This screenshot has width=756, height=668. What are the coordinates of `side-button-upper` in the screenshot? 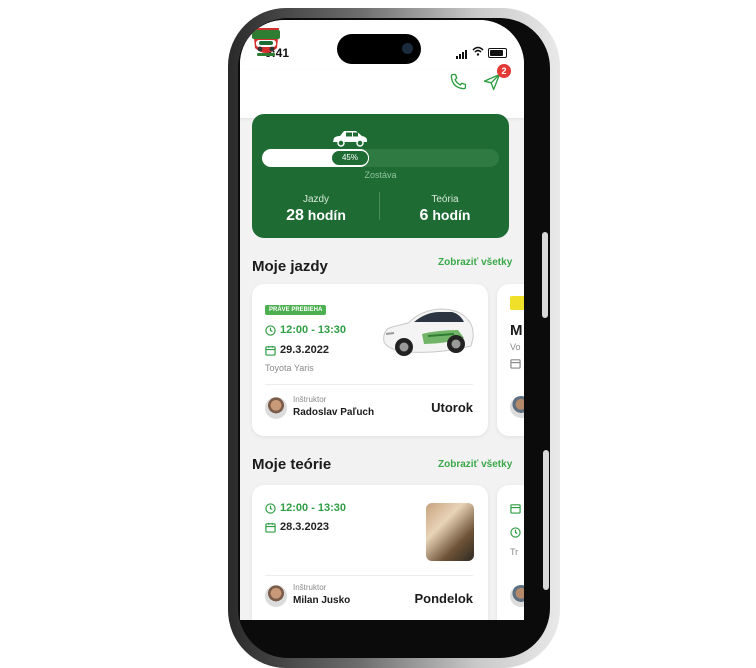 It's located at (545, 275).